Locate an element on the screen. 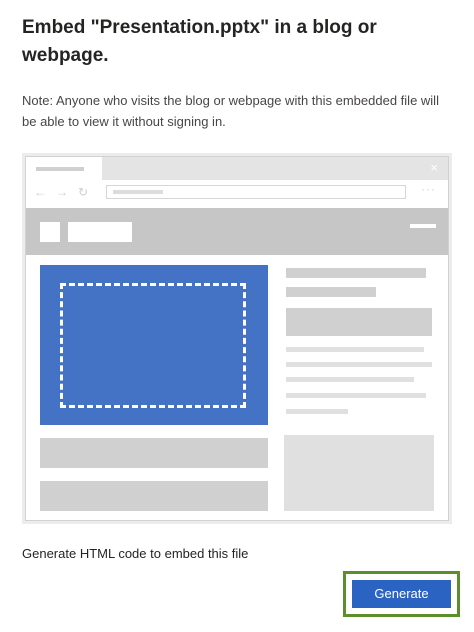  site-name-placeholder is located at coordinates (100, 232).